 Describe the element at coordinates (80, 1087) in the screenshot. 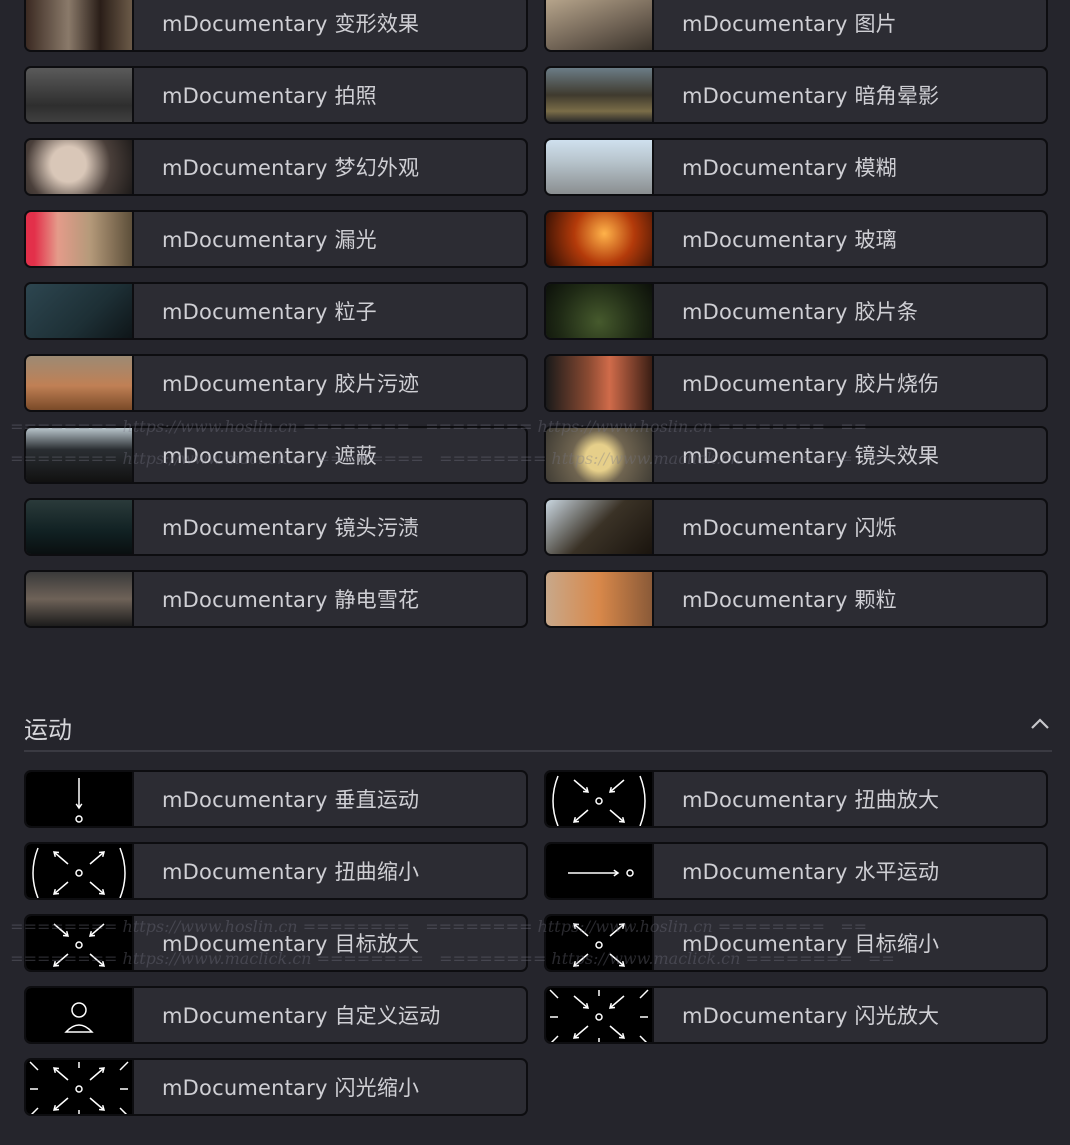

I see `flash-out-icon` at that location.